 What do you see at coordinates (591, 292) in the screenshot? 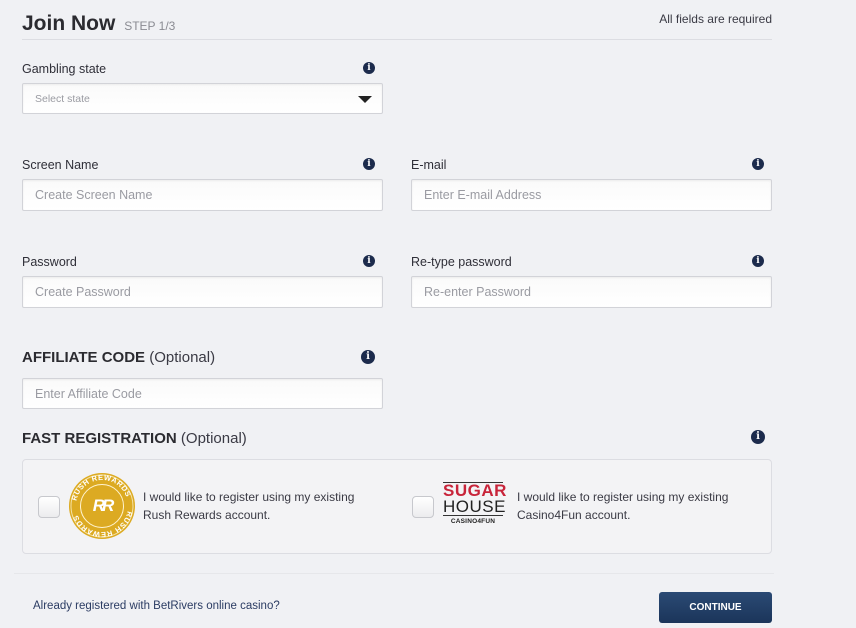
I see `retype-password-input` at bounding box center [591, 292].